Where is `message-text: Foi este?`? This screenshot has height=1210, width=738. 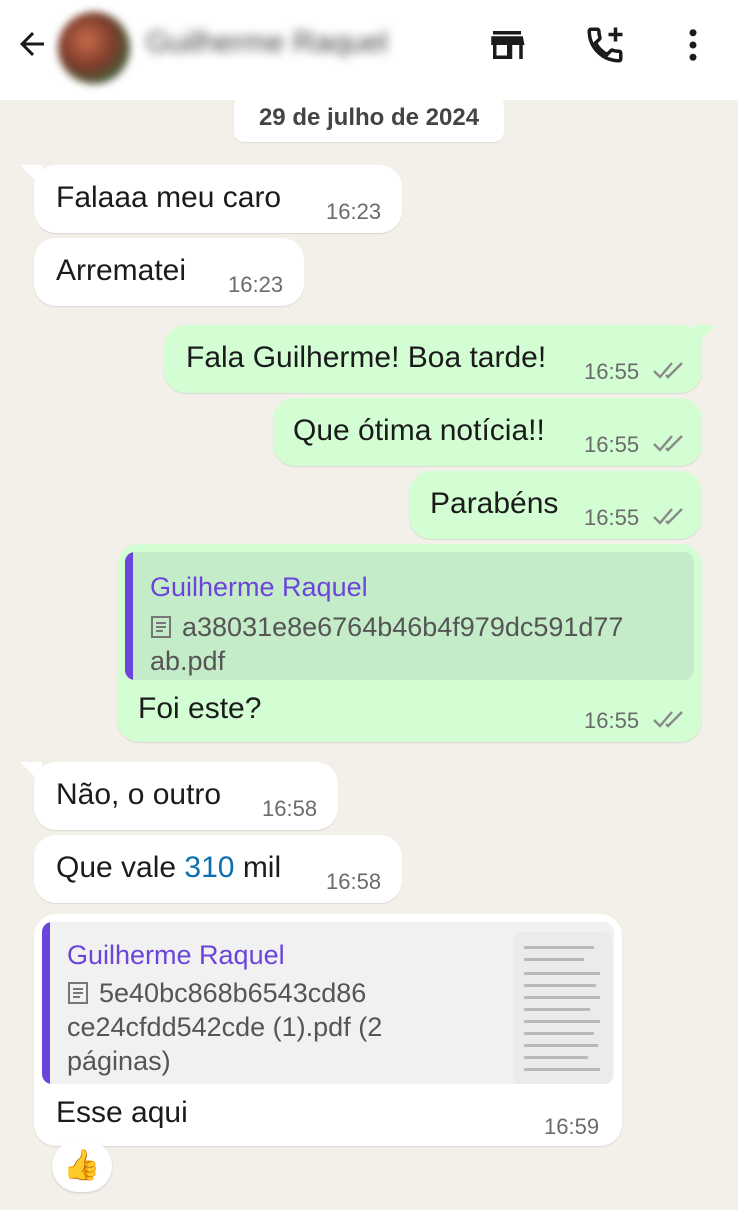 message-text: Foi este? is located at coordinates (200, 708).